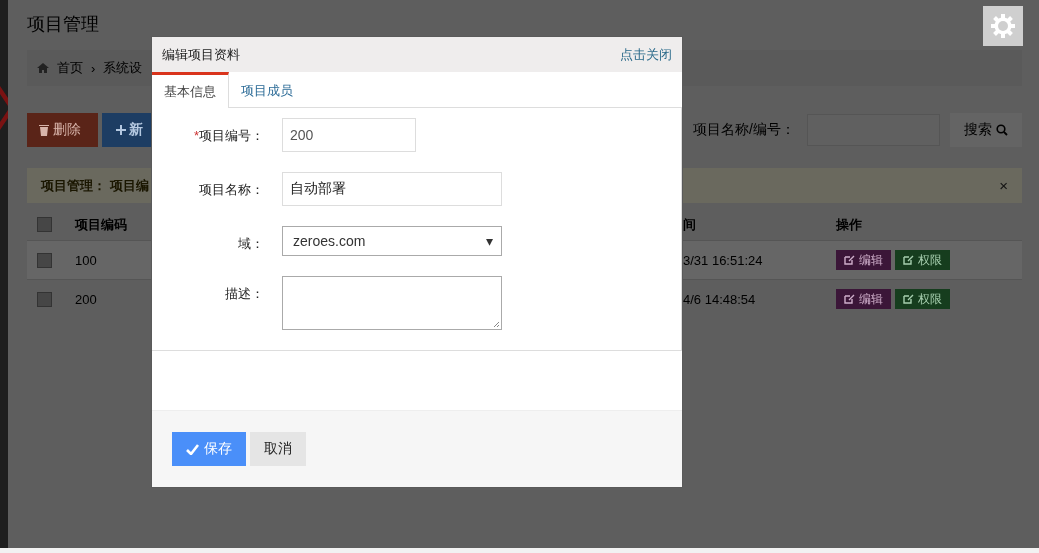 Image resolution: width=1039 pixels, height=553 pixels. Describe the element at coordinates (73, 185) in the screenshot. I see `alert-title: 项目管理：` at that location.